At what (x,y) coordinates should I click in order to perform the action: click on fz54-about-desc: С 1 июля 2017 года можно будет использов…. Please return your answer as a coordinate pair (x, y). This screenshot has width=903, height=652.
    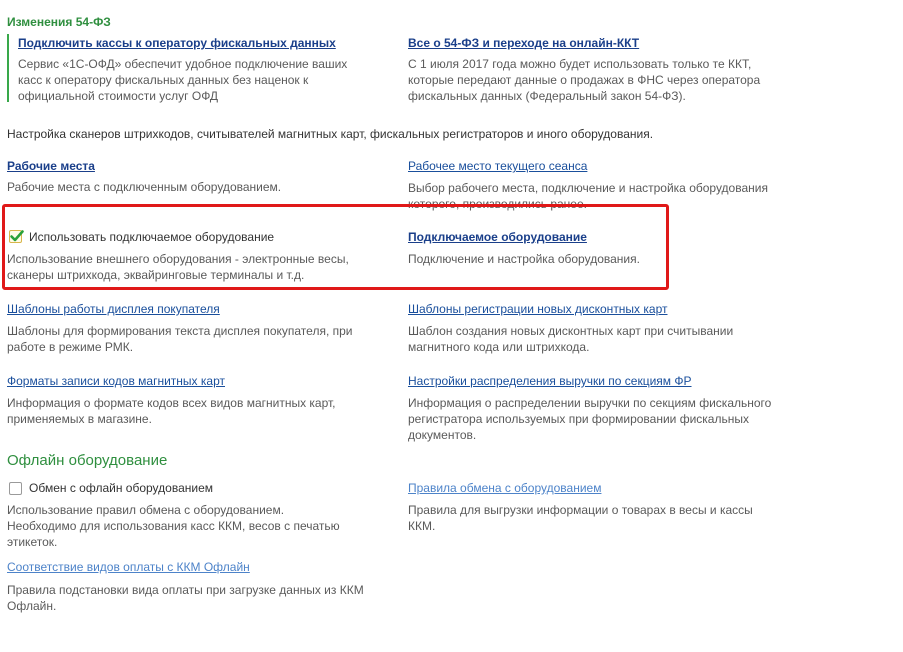
    Looking at the image, I should click on (608, 80).